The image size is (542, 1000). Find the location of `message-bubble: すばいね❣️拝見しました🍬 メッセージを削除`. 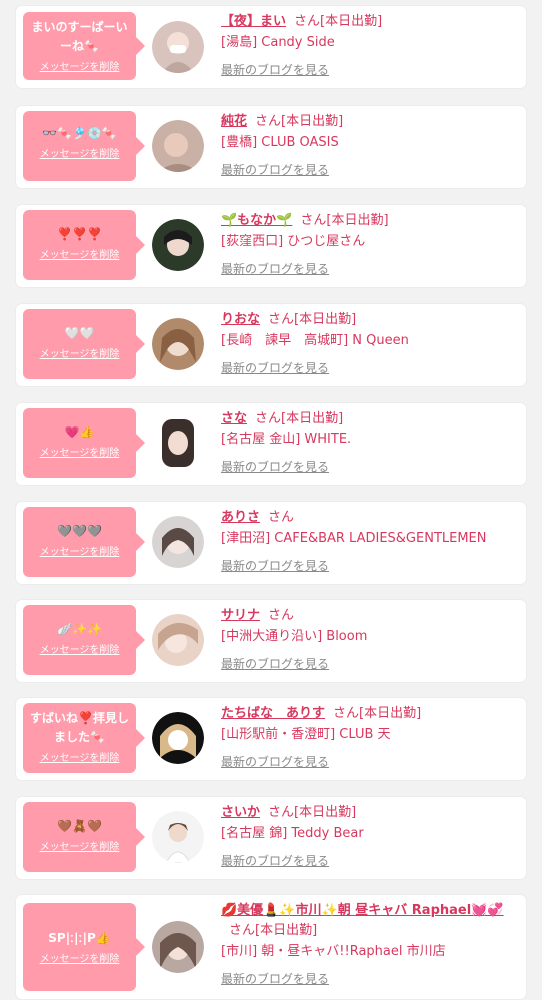

message-bubble: すばいね❣️拝見しました🍬 メッセージを削除 is located at coordinates (84, 738).